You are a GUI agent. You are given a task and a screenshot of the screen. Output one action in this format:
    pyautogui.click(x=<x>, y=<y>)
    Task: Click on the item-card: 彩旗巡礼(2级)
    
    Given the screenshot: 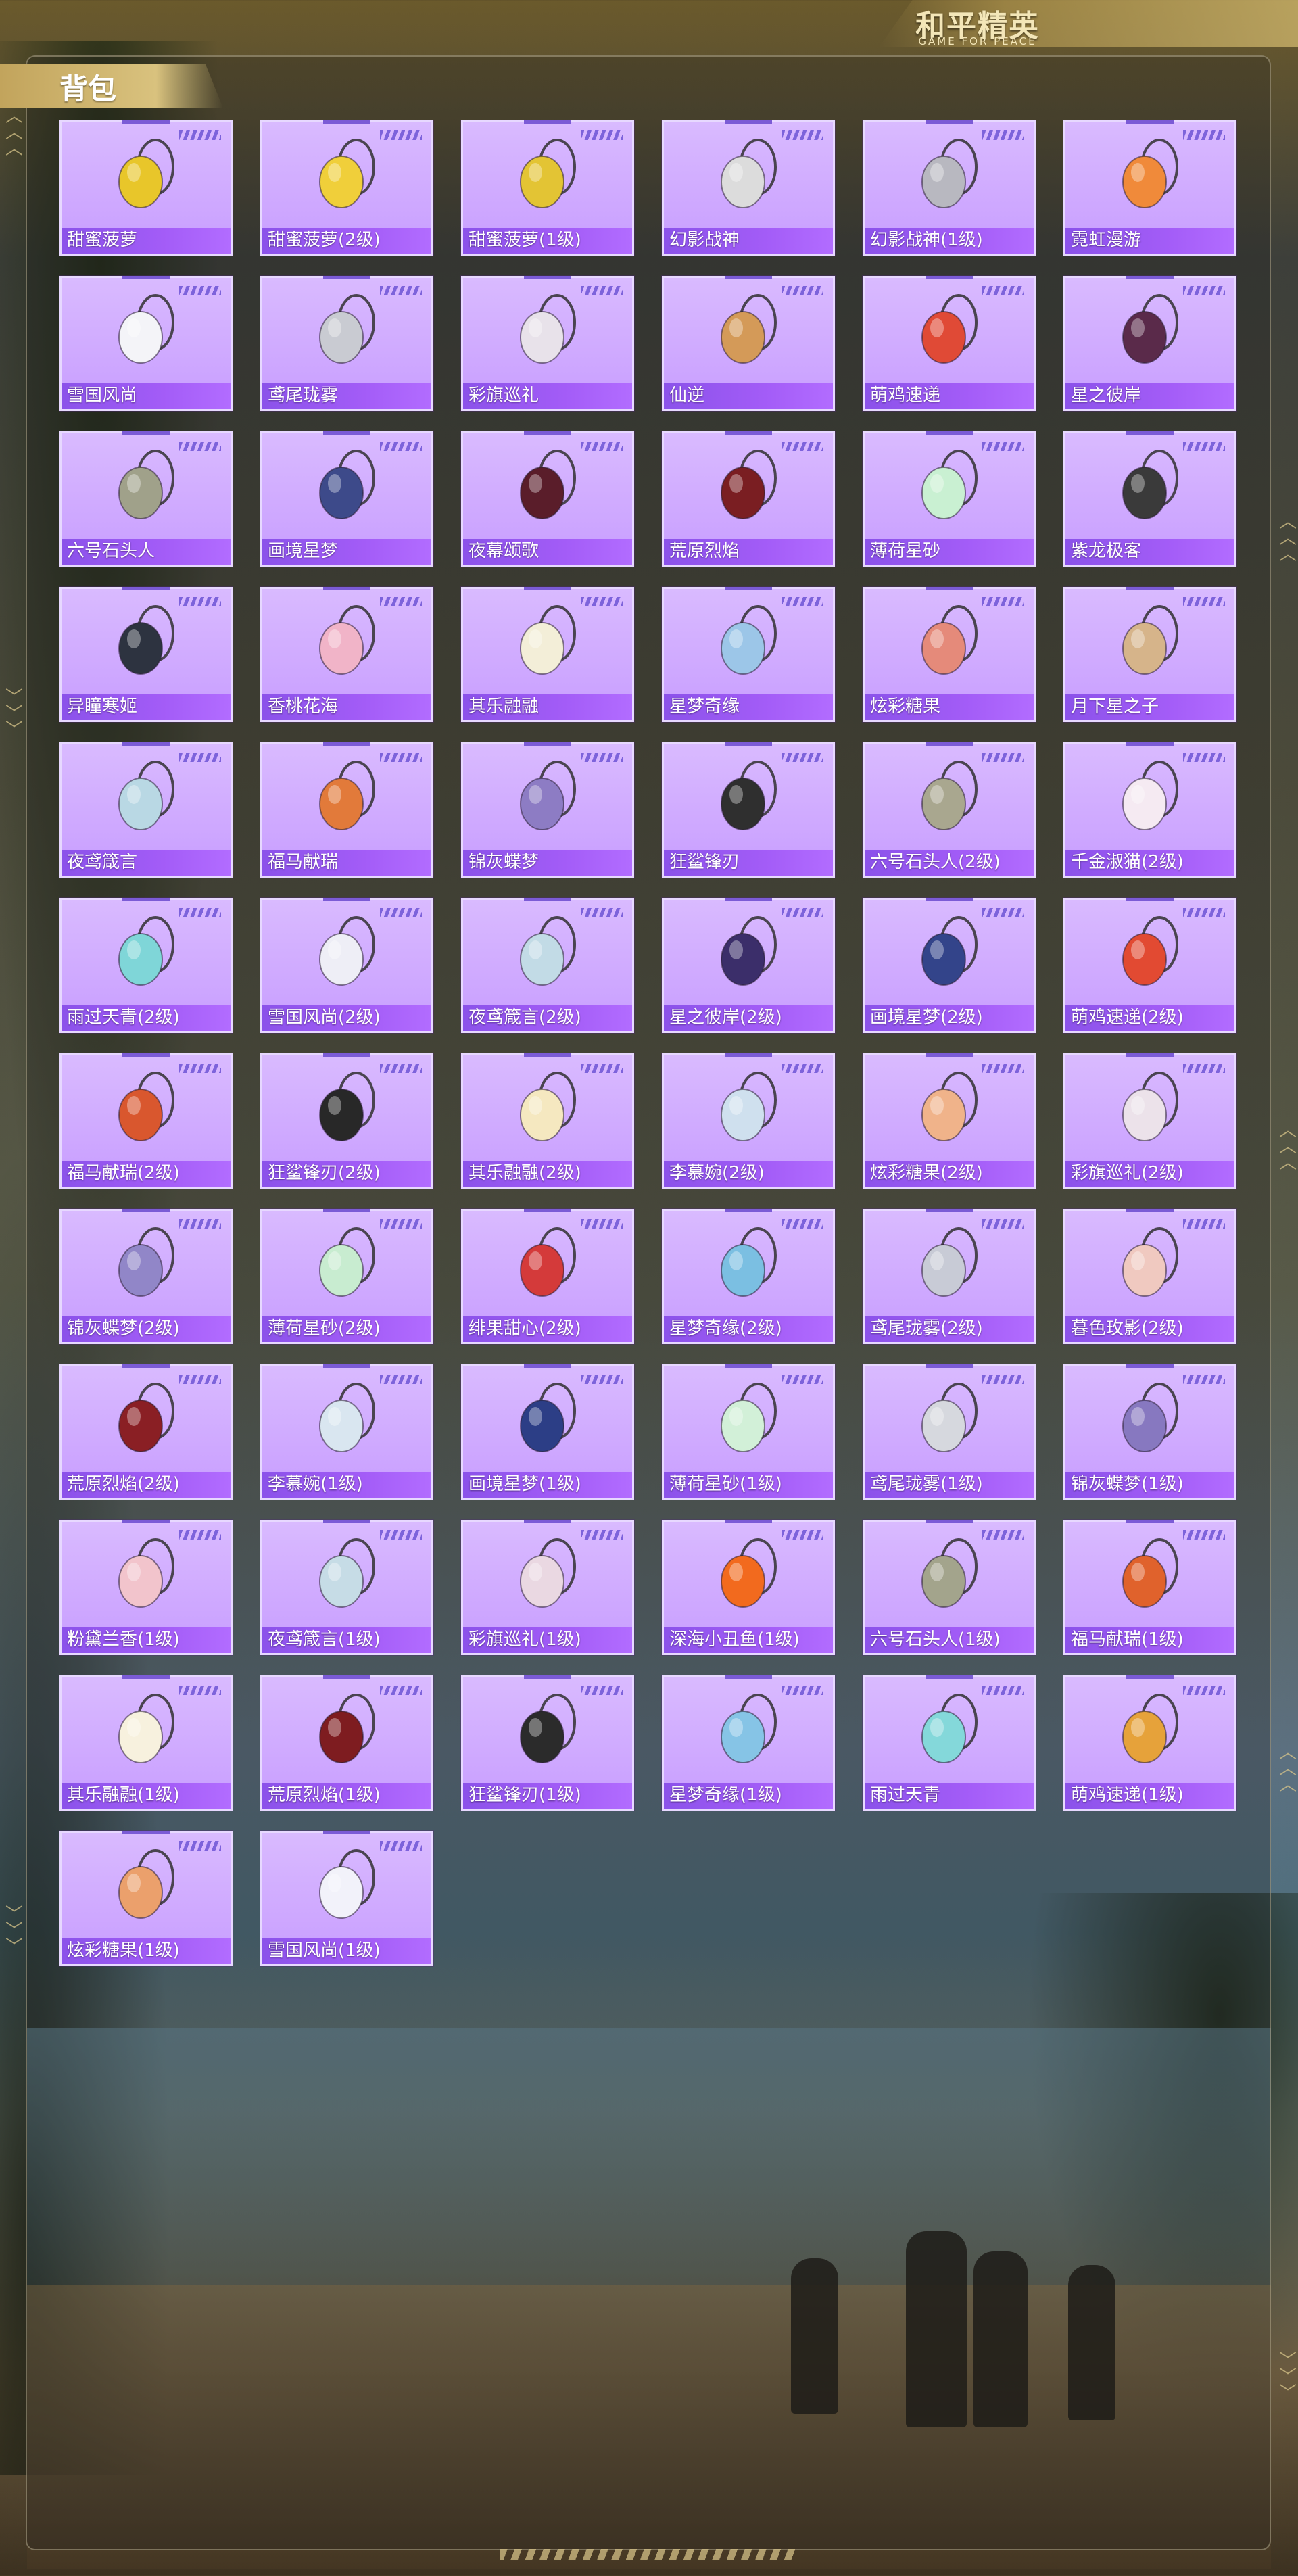 What is the action you would take?
    pyautogui.click(x=1149, y=1121)
    